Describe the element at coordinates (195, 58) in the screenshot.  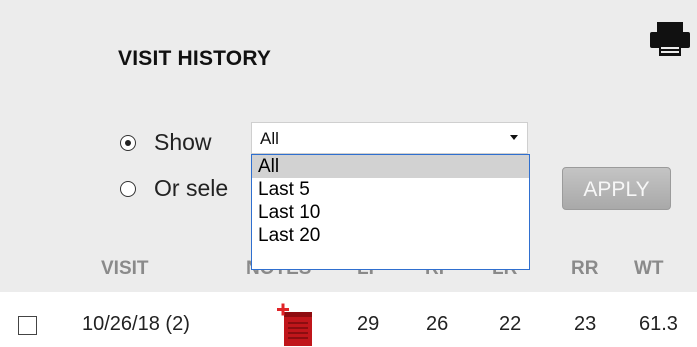
I see `page-title: VISIT HISTORY` at that location.